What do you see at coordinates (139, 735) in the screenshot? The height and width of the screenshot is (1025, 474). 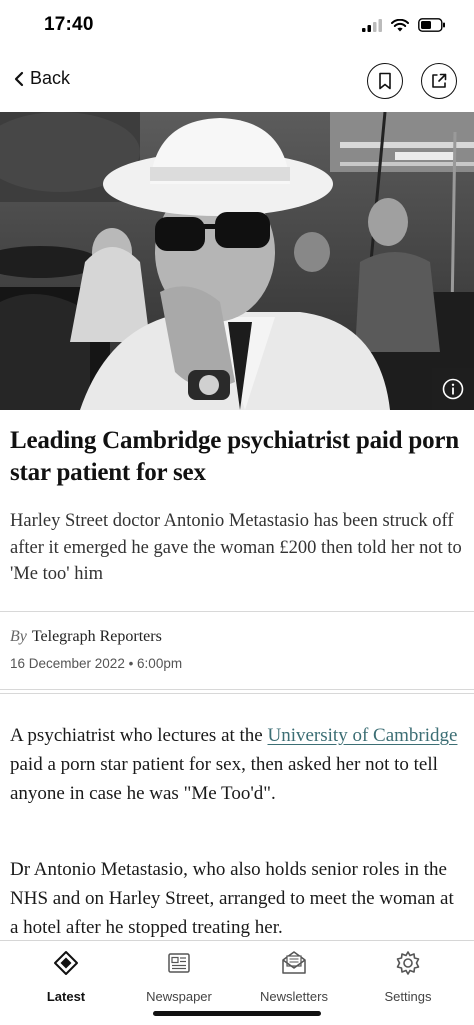 I see `paragraph-text: A psychiatrist who lectures at the` at bounding box center [139, 735].